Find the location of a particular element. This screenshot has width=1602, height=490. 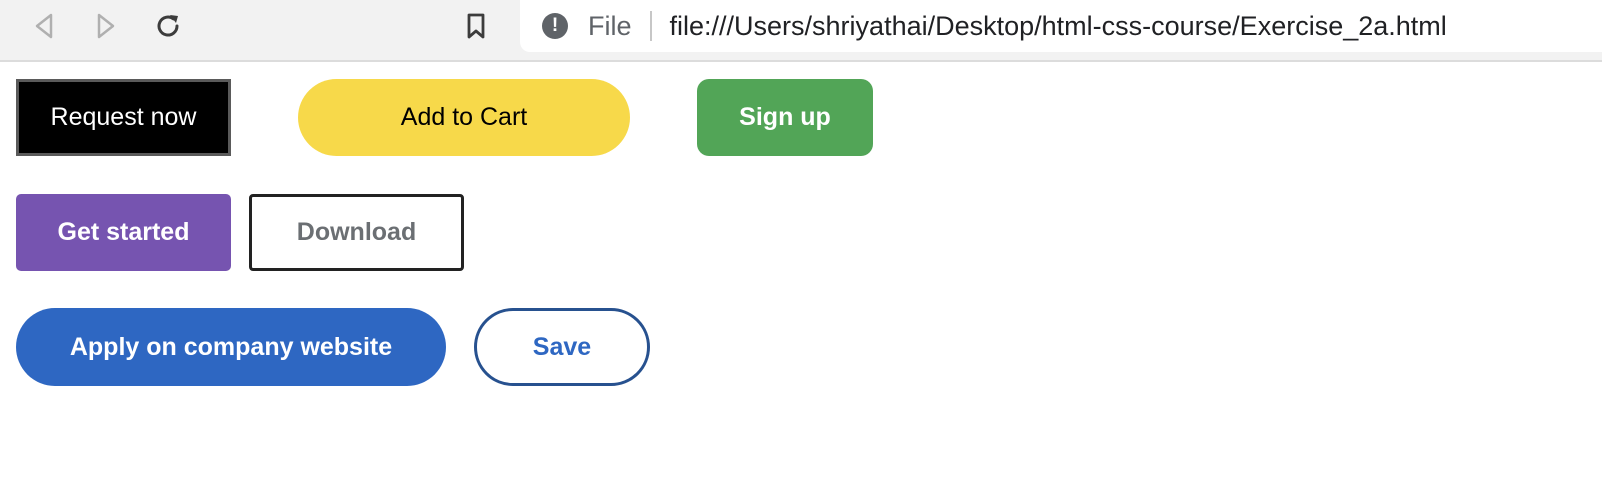

forward-arrow-icon is located at coordinates (106, 26).